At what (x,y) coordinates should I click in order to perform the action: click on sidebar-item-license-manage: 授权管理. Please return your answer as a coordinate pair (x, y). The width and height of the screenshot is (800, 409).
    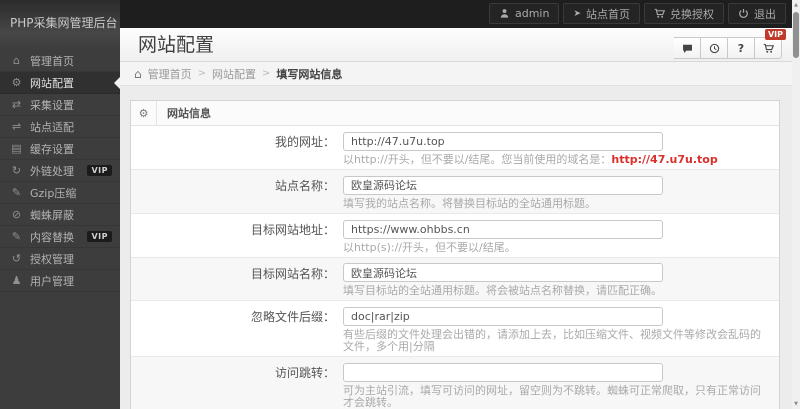
    Looking at the image, I should click on (60, 259).